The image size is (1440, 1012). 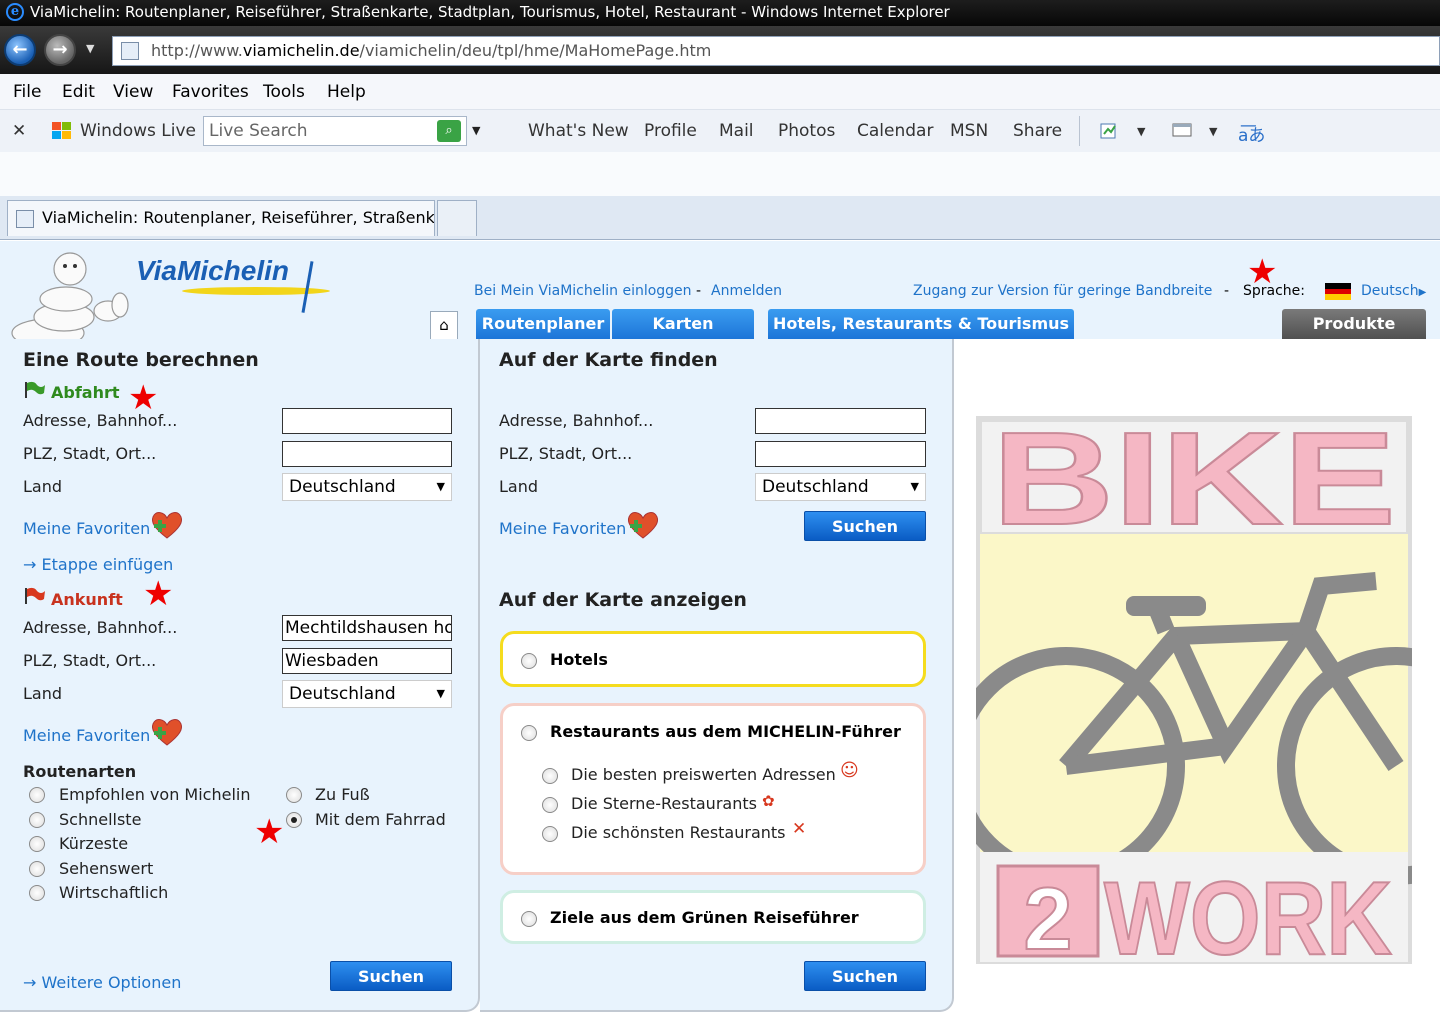 I want to click on search-icon: ⌕, so click(x=449, y=131).